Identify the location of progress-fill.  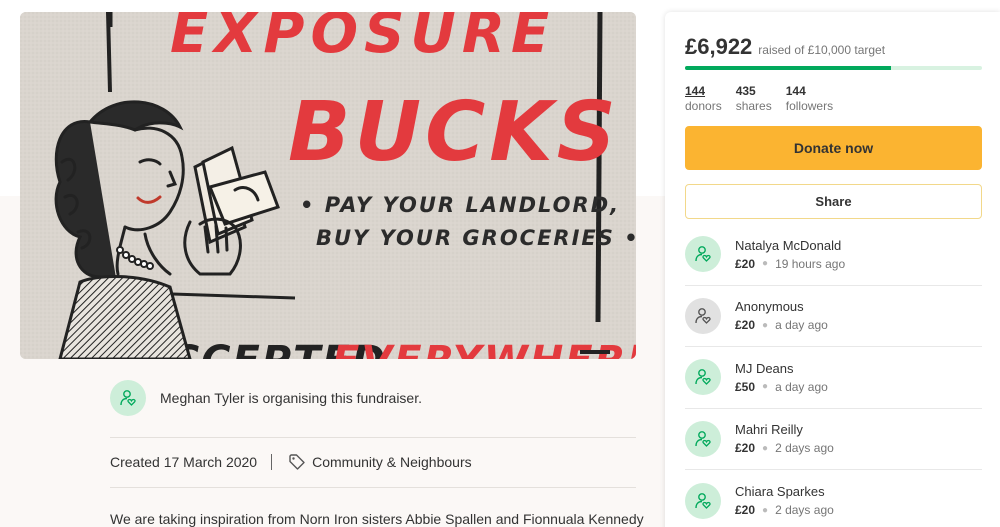
(788, 68).